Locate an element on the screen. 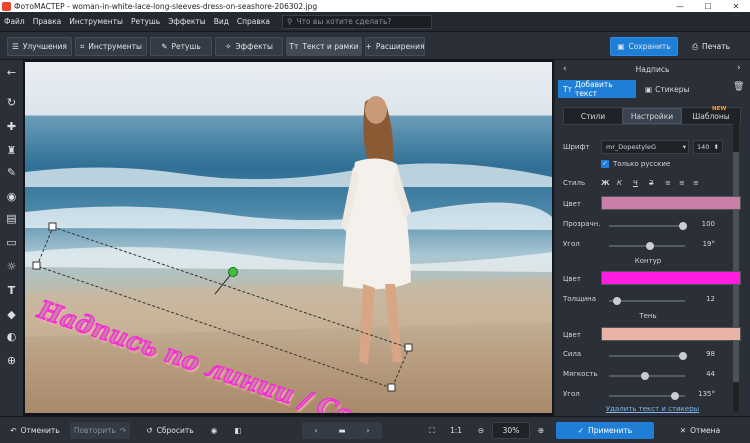 This screenshot has height=443, width=750. effects-button: ✧ Эффекты is located at coordinates (249, 46).